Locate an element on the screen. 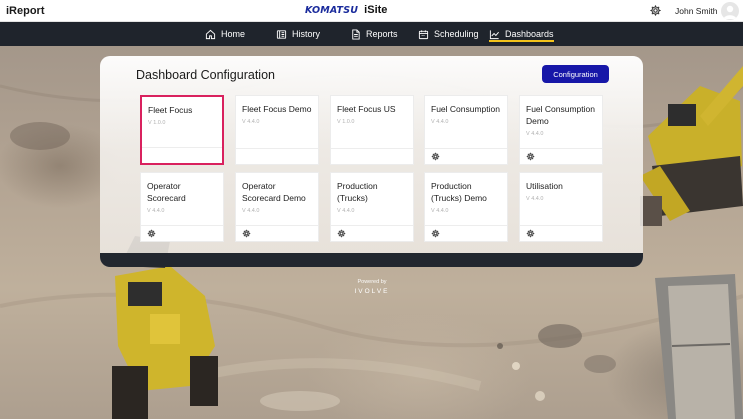 This screenshot has width=743, height=419. nav-reports-label: Reports is located at coordinates (382, 34).